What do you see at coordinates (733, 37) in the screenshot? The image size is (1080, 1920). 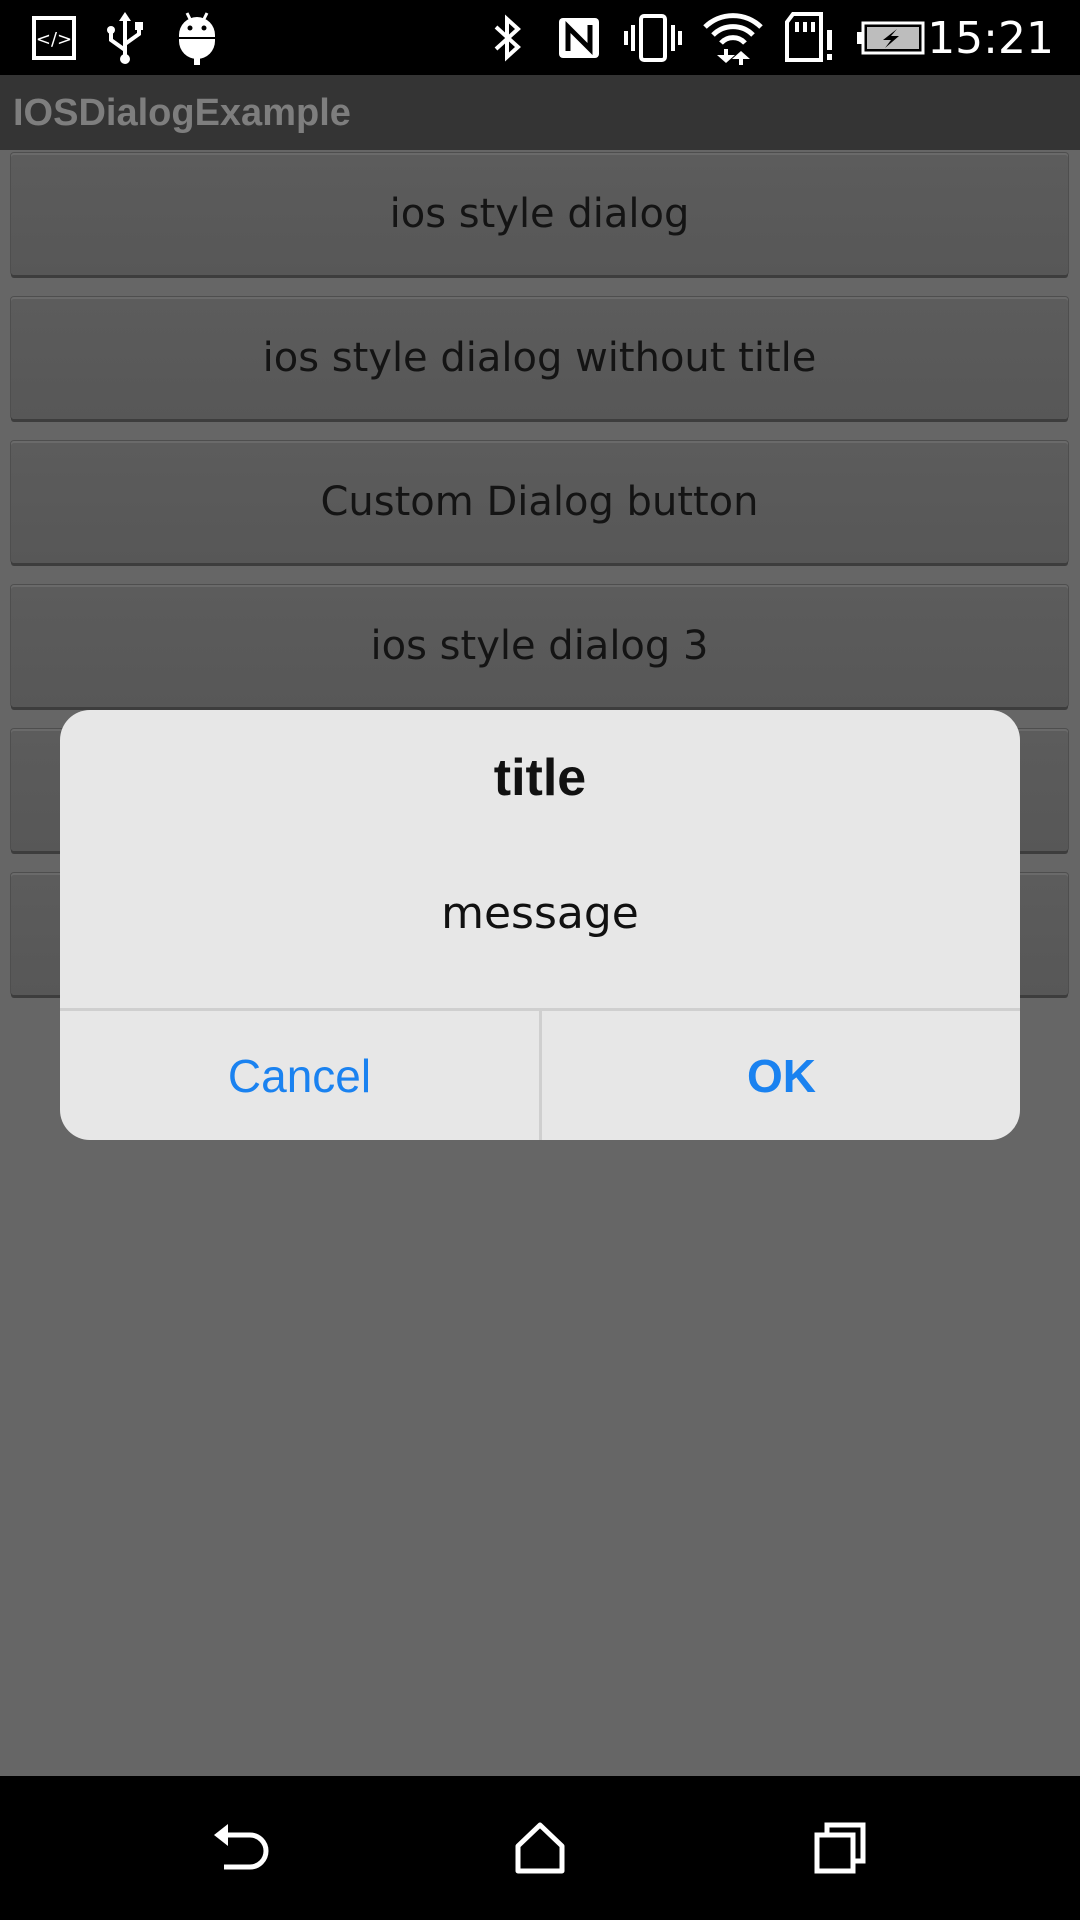 I see `wifi-icon` at bounding box center [733, 37].